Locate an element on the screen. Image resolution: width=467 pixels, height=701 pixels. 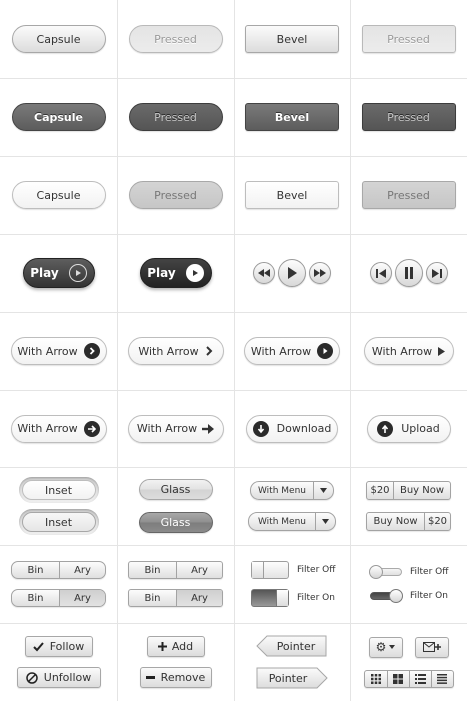
bevel-button: Bevel is located at coordinates (292, 39).